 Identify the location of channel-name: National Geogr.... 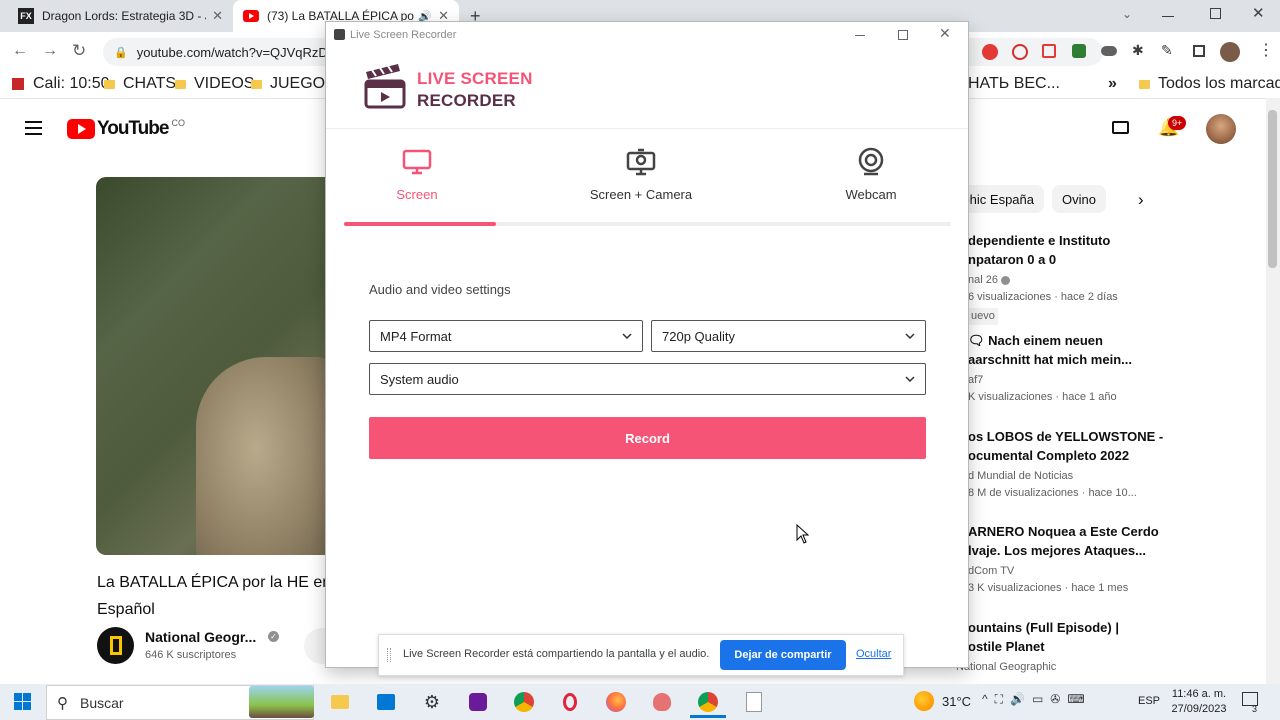
(200, 637).